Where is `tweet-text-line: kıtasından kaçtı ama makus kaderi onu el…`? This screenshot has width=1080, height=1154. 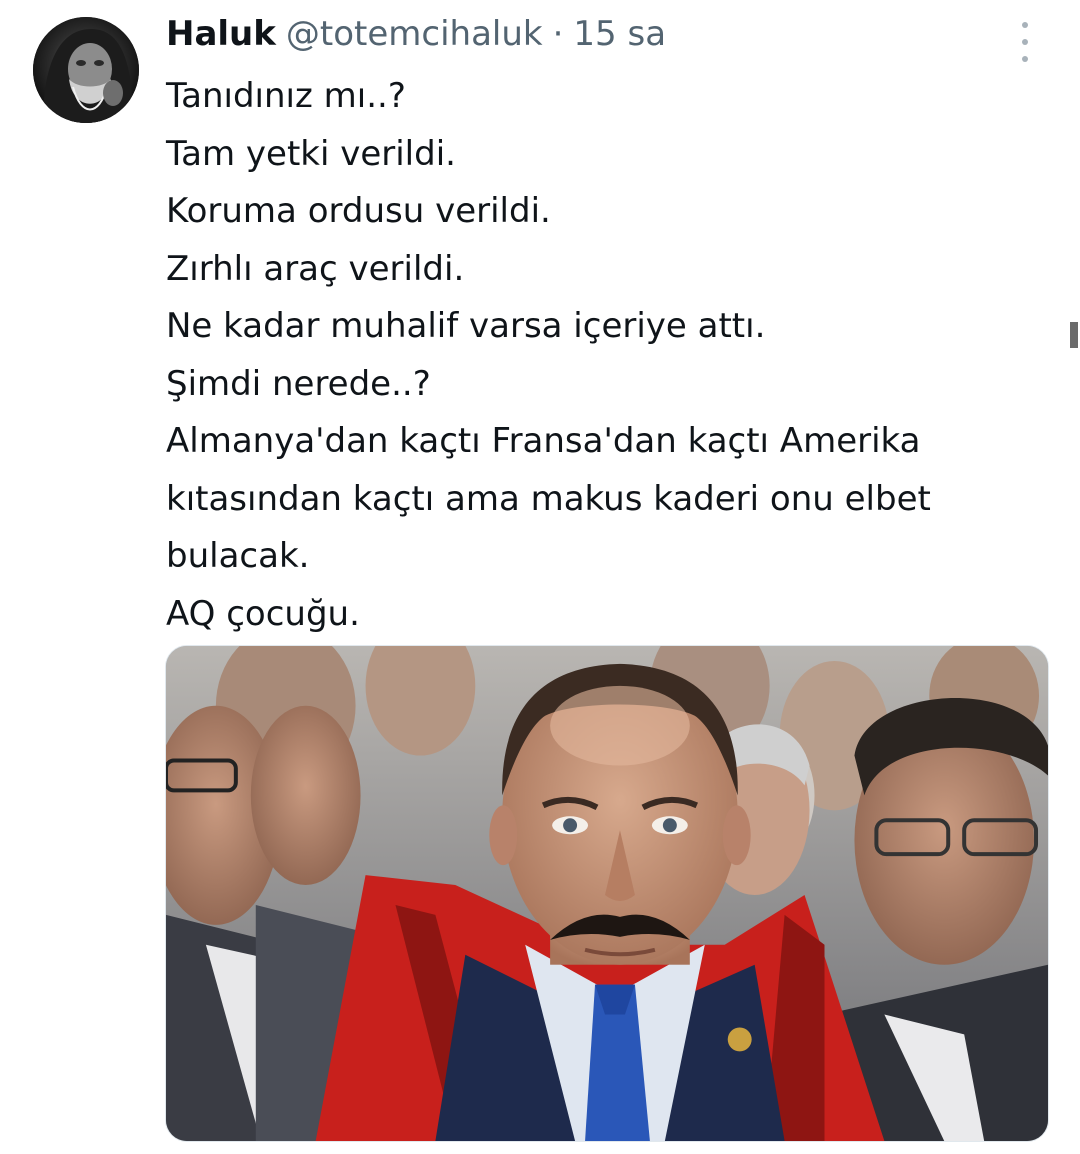
tweet-text-line: kıtasından kaçtı ama makus kaderi onu el… is located at coordinates (548, 498).